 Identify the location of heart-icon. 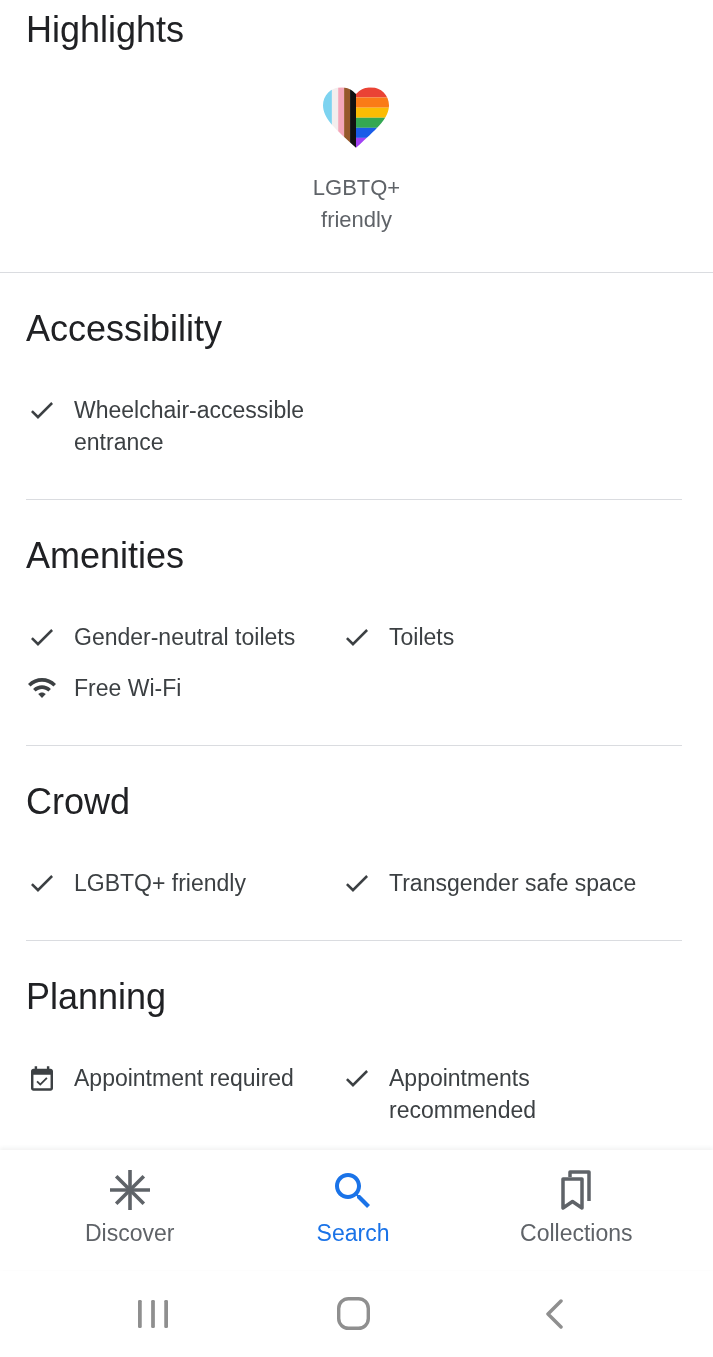
(356, 117).